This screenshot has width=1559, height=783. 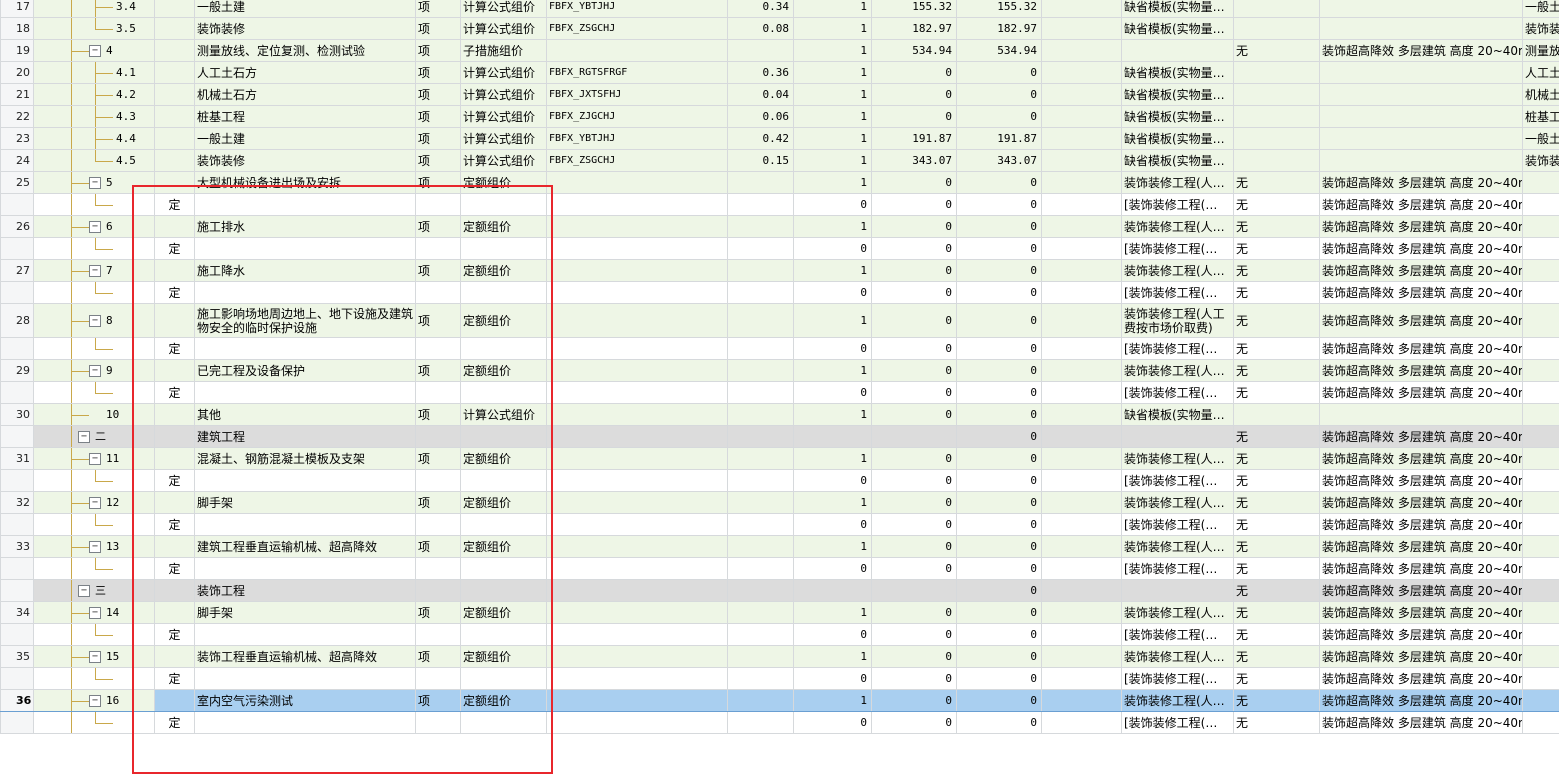 I want to click on row-number: 32, so click(x=17, y=502).